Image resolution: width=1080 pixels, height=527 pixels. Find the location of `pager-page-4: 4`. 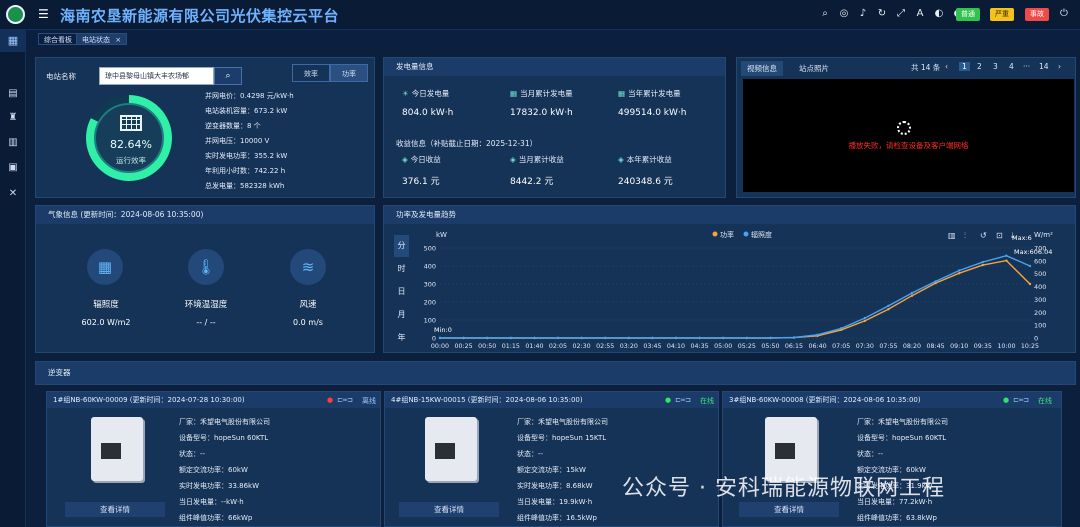

pager-page-4: 4 is located at coordinates (1011, 66).